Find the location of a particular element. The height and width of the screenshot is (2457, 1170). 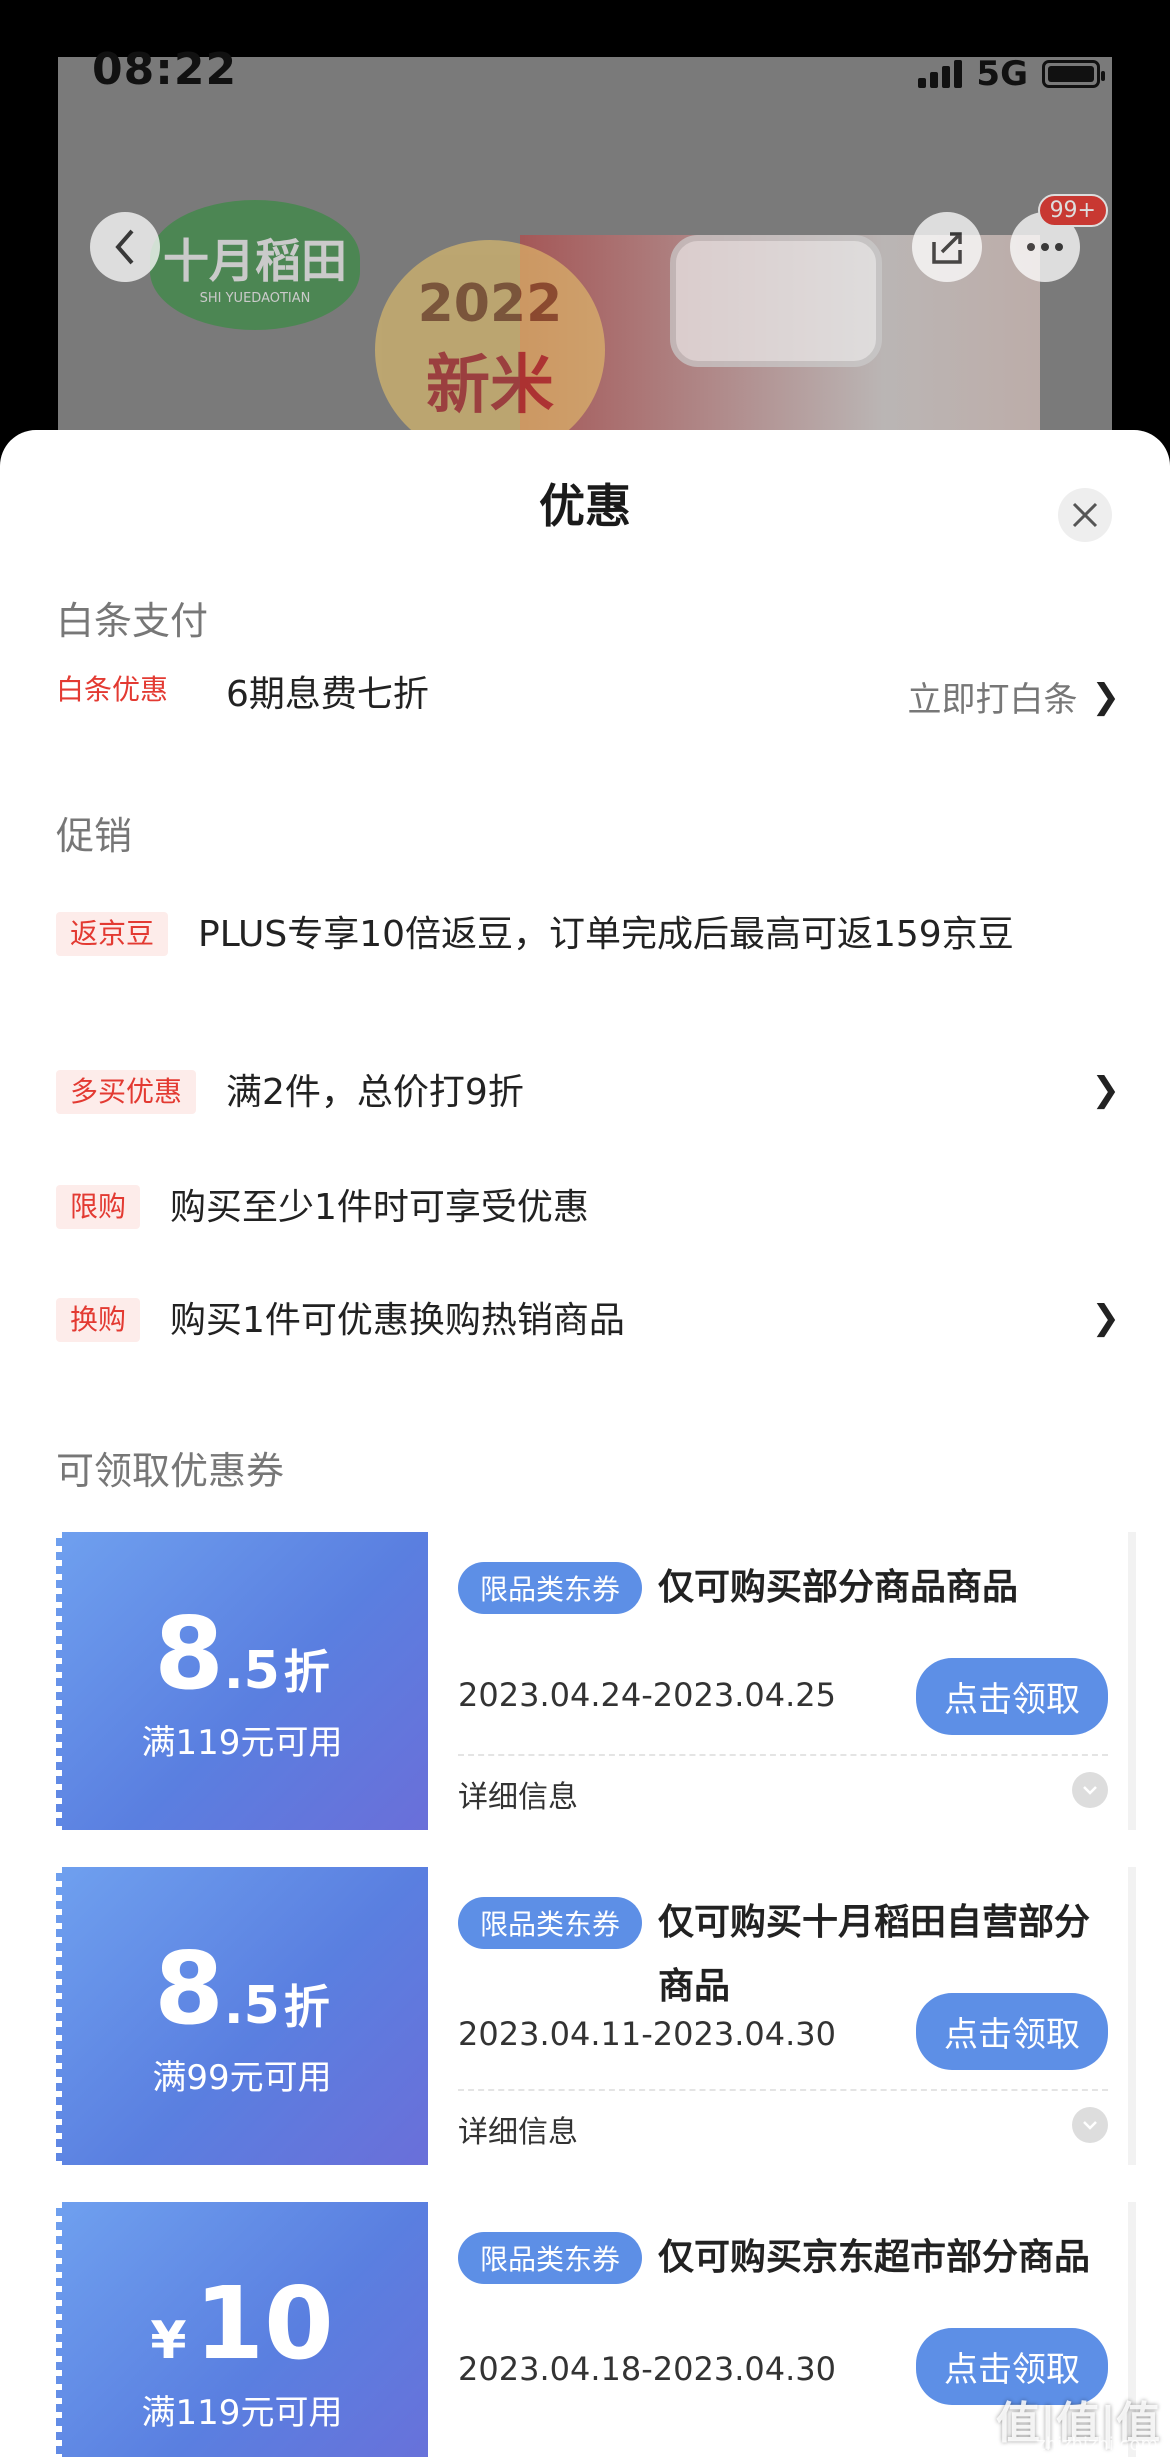

product-bag-handle is located at coordinates (776, 301).